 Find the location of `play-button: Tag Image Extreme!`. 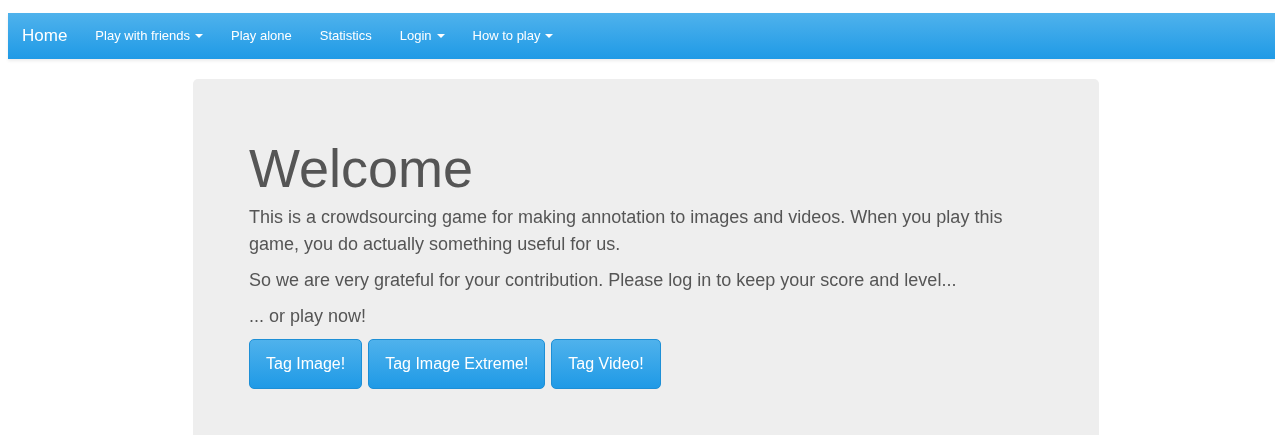

play-button: Tag Image Extreme! is located at coordinates (457, 364).